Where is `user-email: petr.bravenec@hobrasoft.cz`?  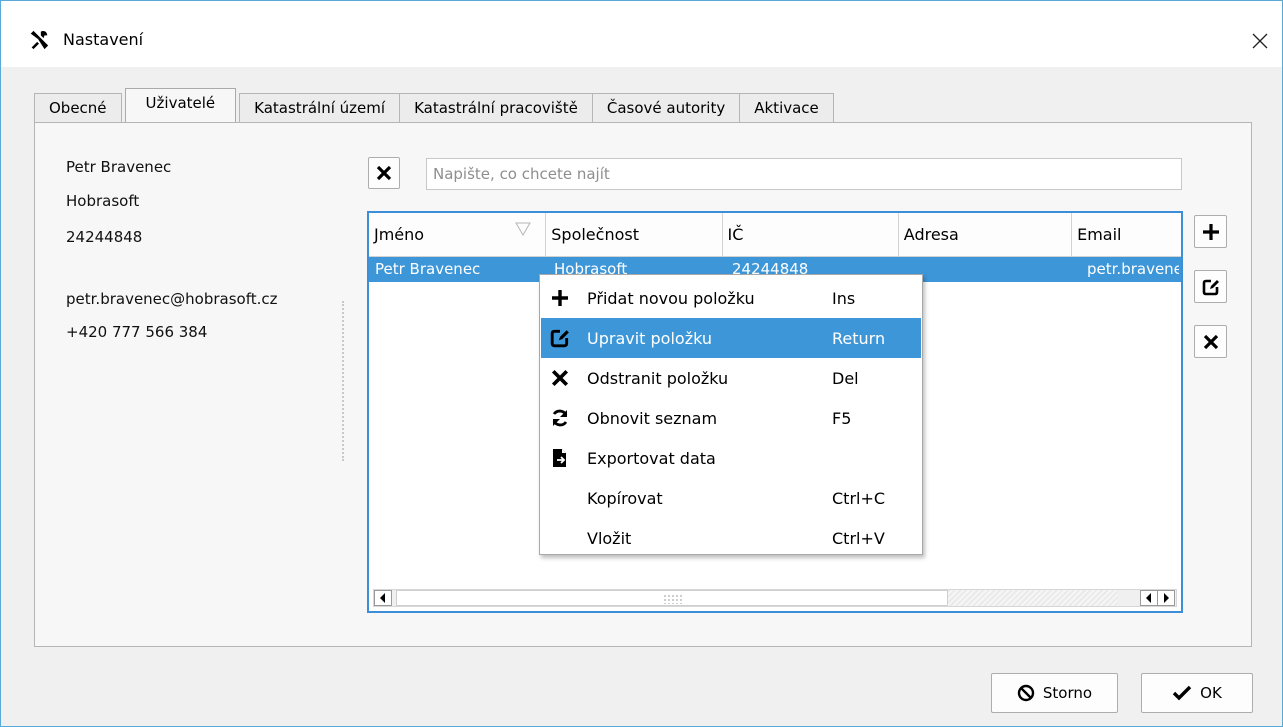
user-email: petr.bravenec@hobrasoft.cz is located at coordinates (172, 299).